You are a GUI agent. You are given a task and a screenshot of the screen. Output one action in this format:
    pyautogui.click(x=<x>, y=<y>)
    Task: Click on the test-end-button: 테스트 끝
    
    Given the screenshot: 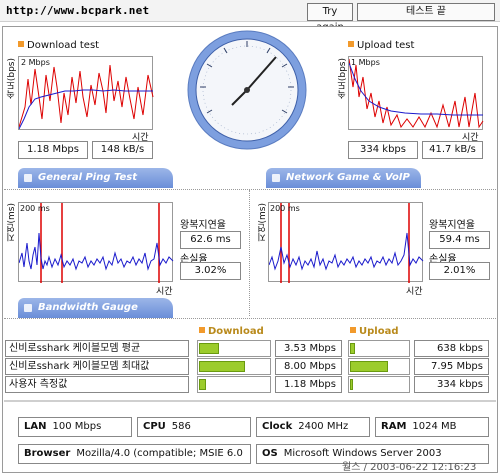 What is the action you would take?
    pyautogui.click(x=426, y=12)
    